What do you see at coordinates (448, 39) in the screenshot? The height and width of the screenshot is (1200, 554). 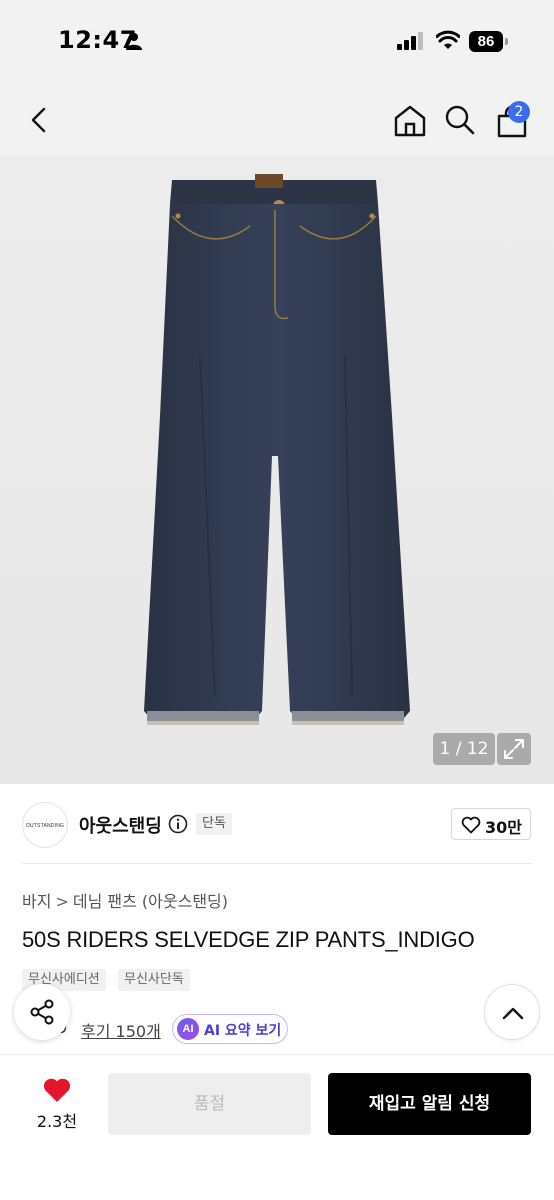 I see `wifi-icon` at bounding box center [448, 39].